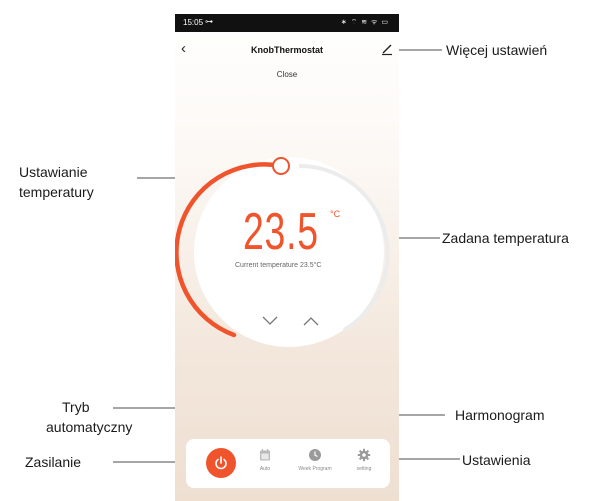 Image resolution: width=607 pixels, height=501 pixels. What do you see at coordinates (364, 455) in the screenshot?
I see `gear-icon` at bounding box center [364, 455].